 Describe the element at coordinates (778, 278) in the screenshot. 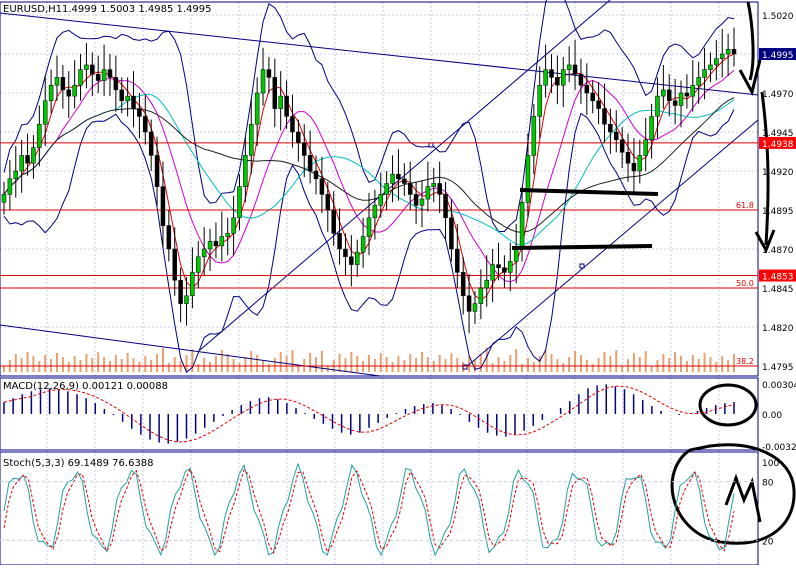

I see `level-price-tag-text: 1.4853` at that location.